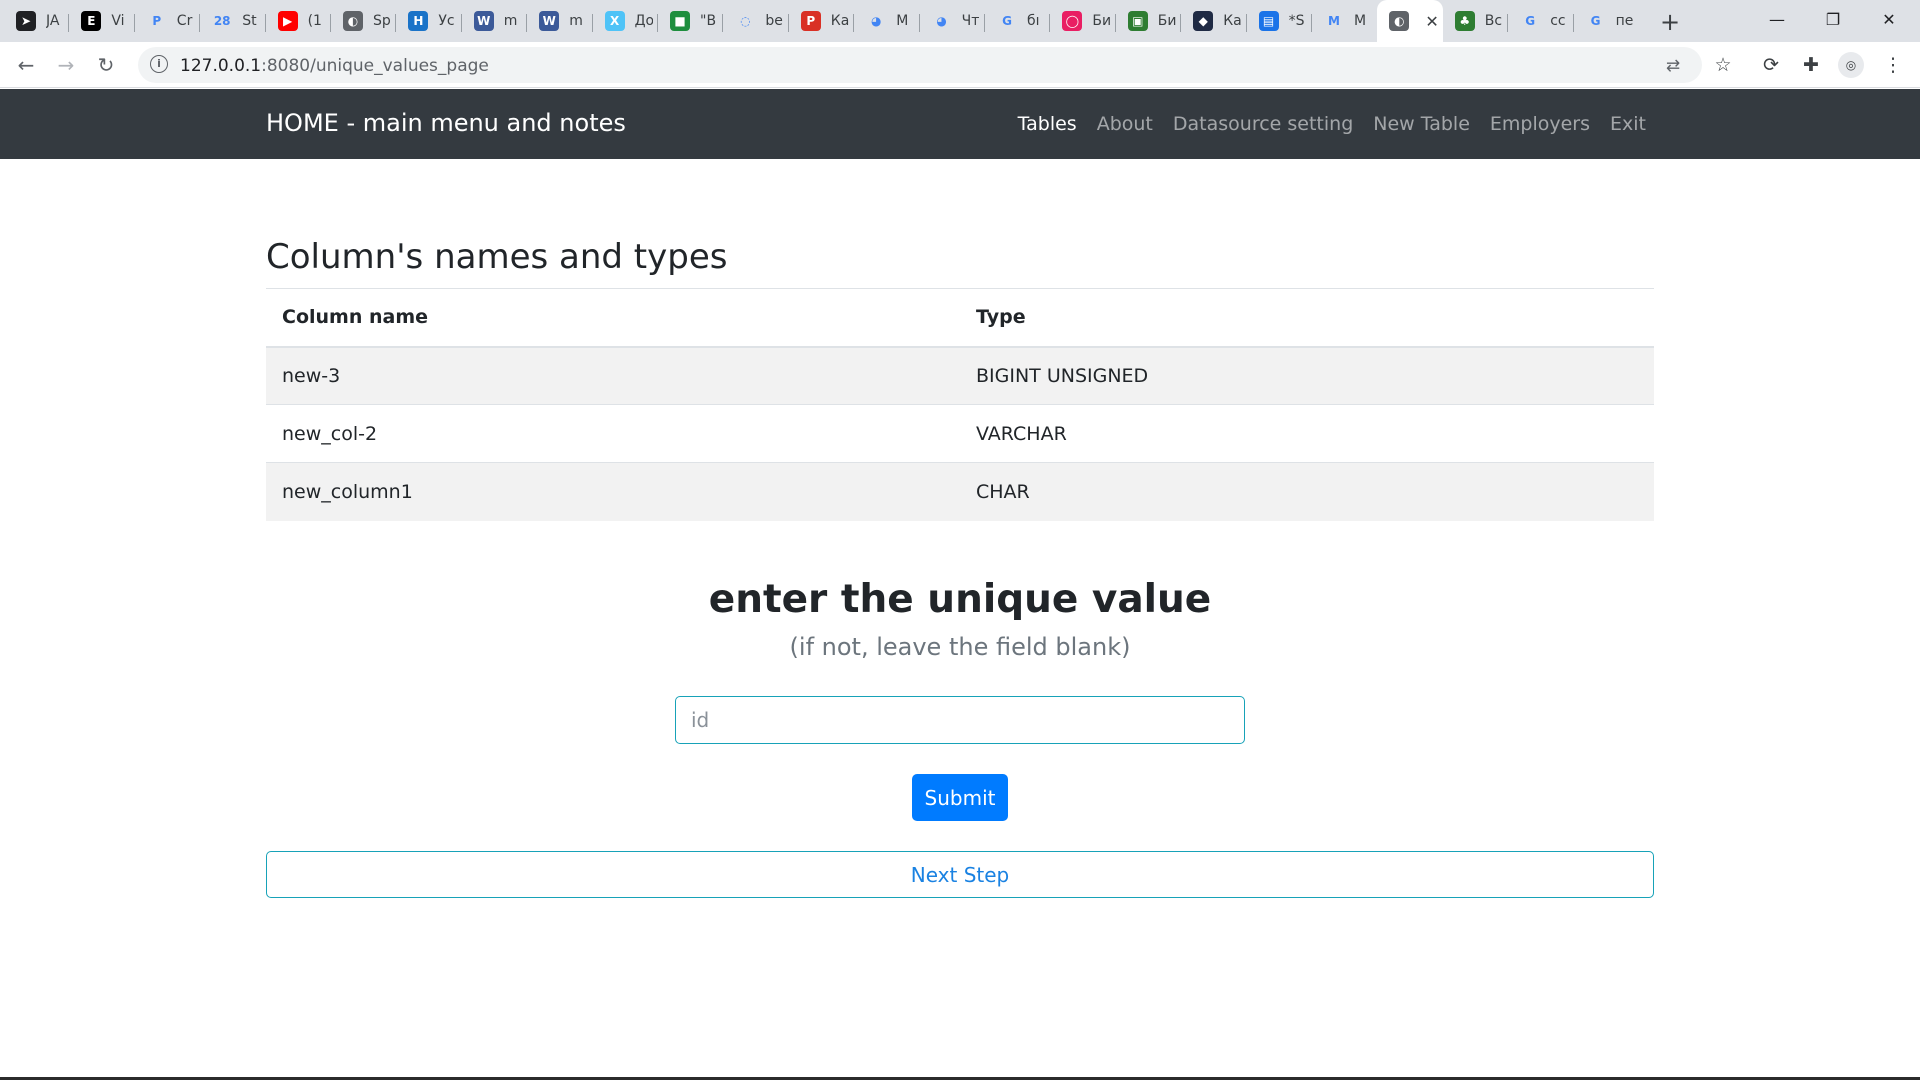 The image size is (1920, 1080). What do you see at coordinates (745, 21) in the screenshot?
I see `spinner-icon: ◌` at bounding box center [745, 21].